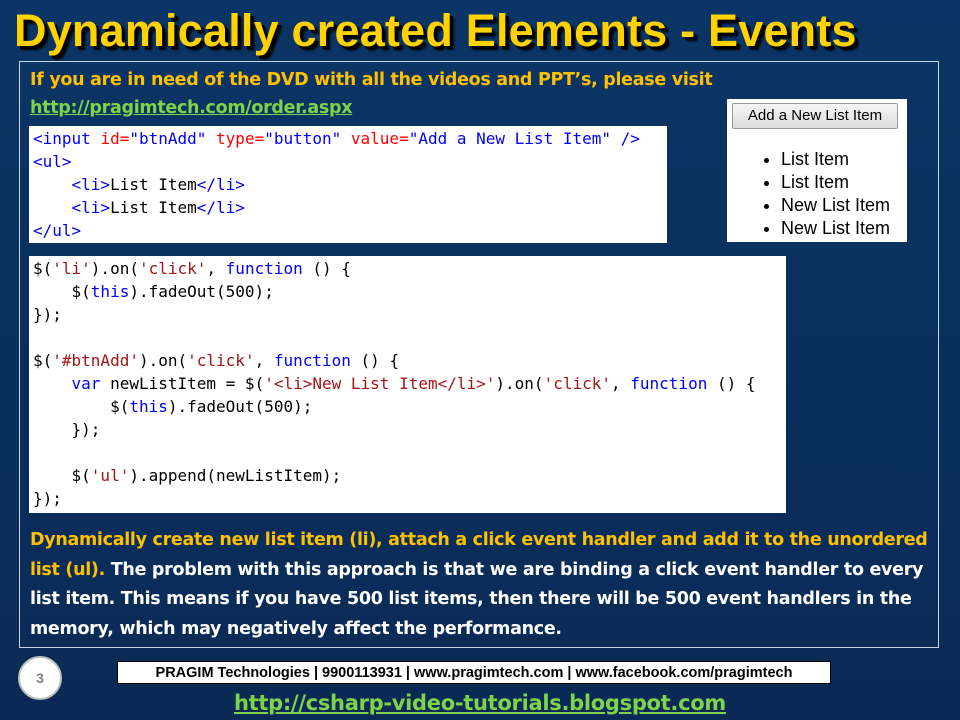 The height and width of the screenshot is (720, 960). Describe the element at coordinates (52, 161) in the screenshot. I see `code-line: <ul>` at that location.